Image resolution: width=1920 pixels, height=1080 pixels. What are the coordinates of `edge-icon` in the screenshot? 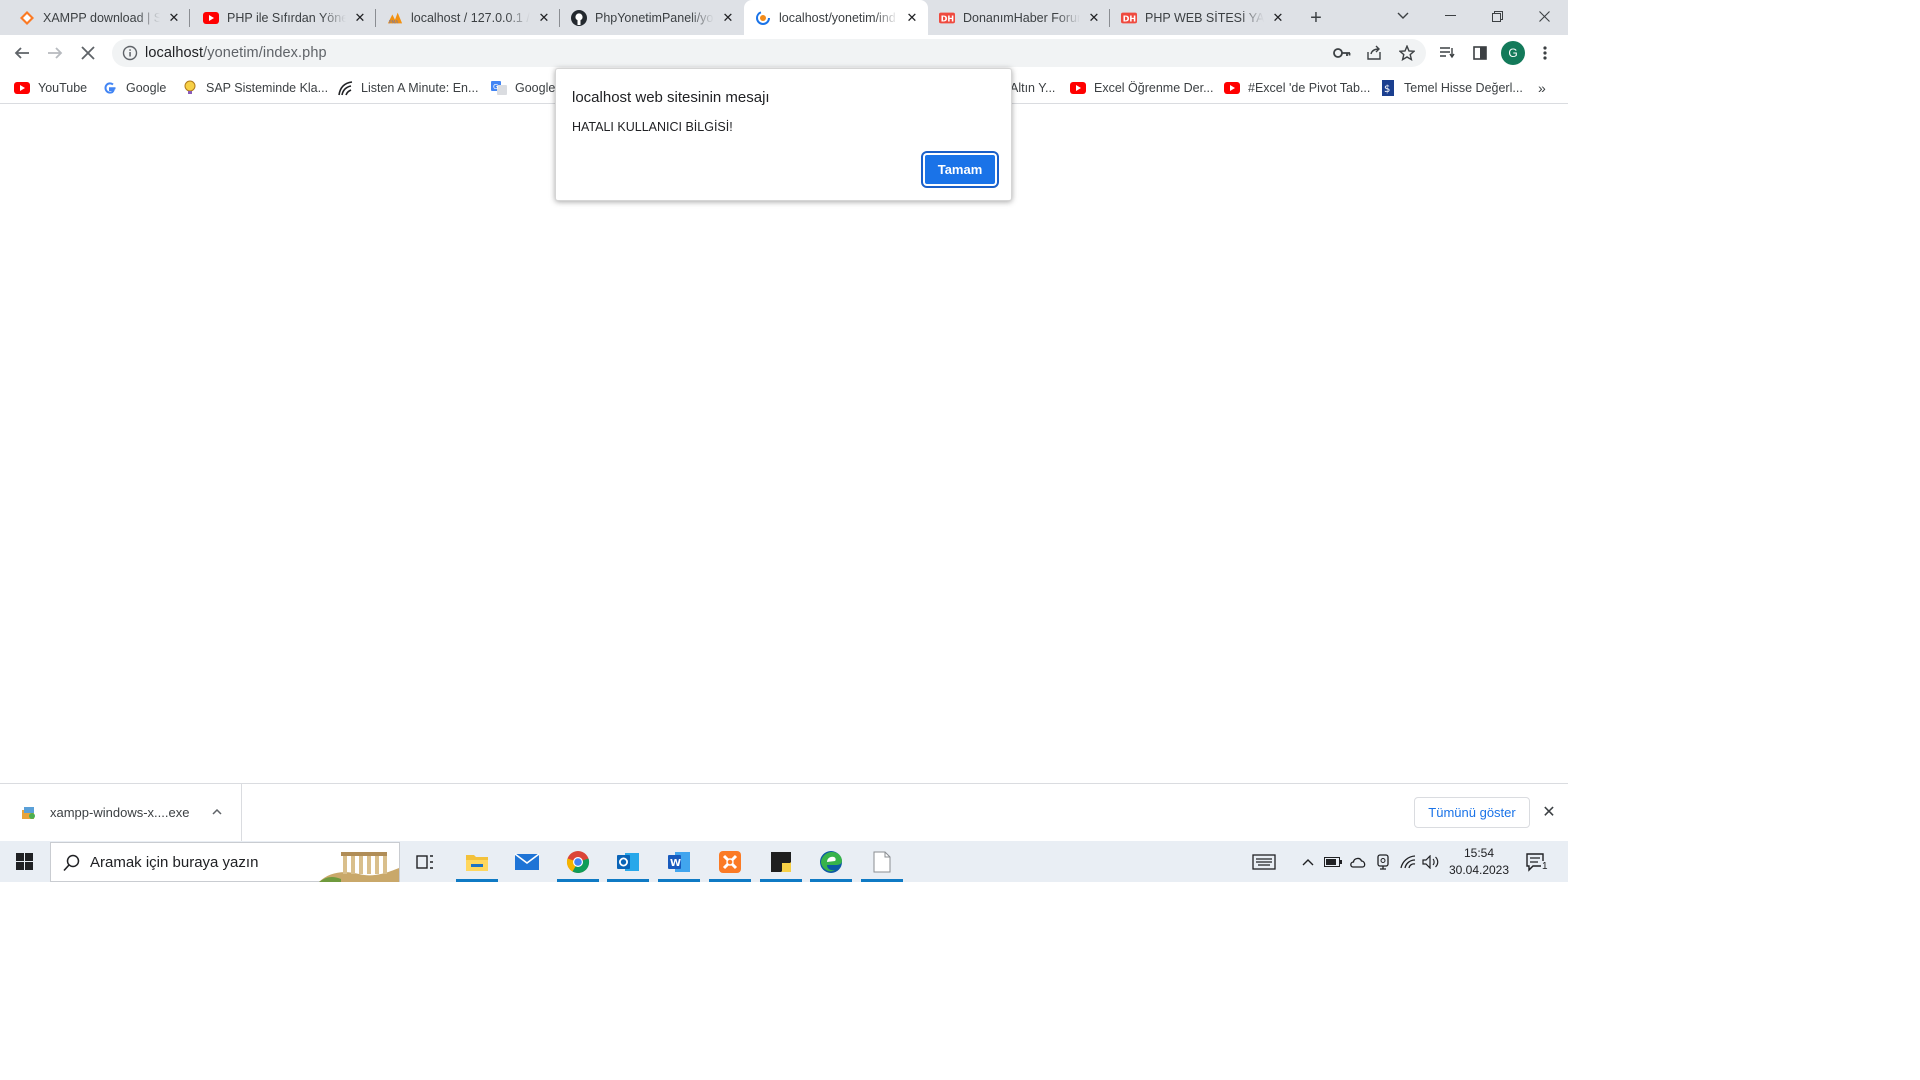 It's located at (831, 861).